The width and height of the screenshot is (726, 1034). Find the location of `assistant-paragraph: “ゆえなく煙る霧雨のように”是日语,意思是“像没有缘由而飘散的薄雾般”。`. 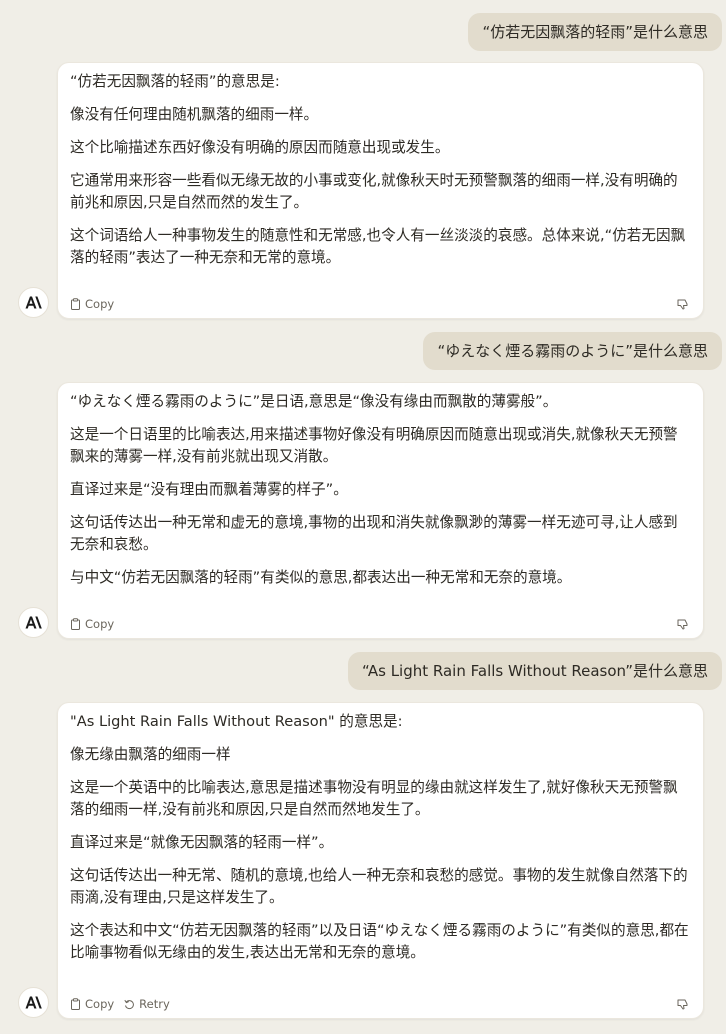

assistant-paragraph: “ゆえなく煙る霧雨のように”是日语,意思是“像没有缘由而飘散的薄雾般”。 is located at coordinates (314, 401).